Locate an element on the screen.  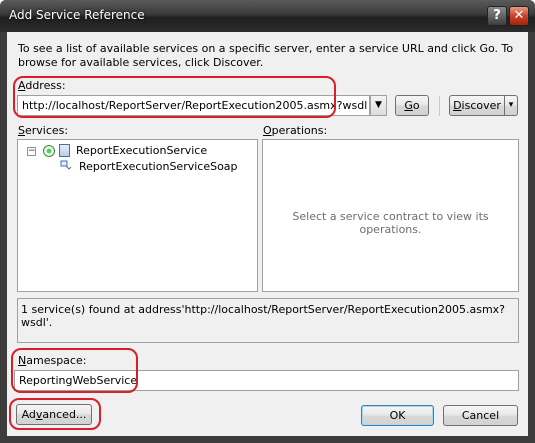
close-button: ✕ is located at coordinates (519, 16).